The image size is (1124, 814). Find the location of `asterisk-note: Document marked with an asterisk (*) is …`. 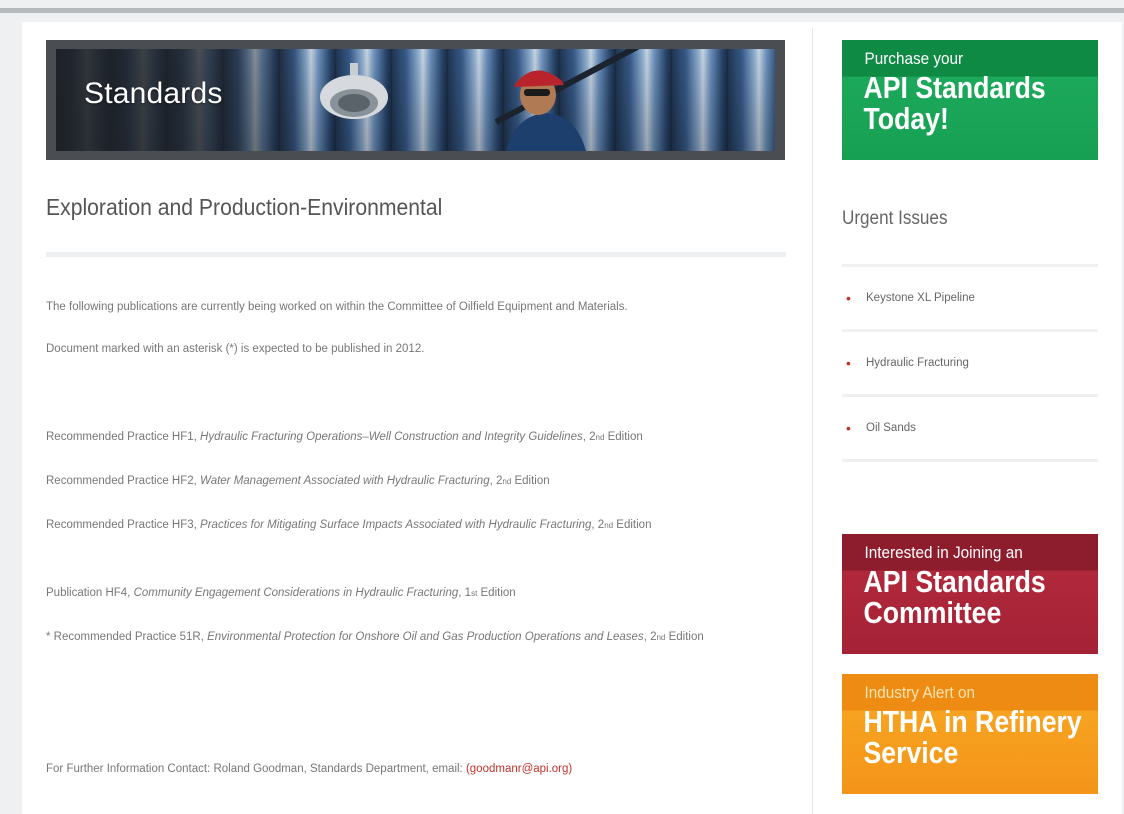

asterisk-note: Document marked with an asterisk (*) is … is located at coordinates (235, 349).